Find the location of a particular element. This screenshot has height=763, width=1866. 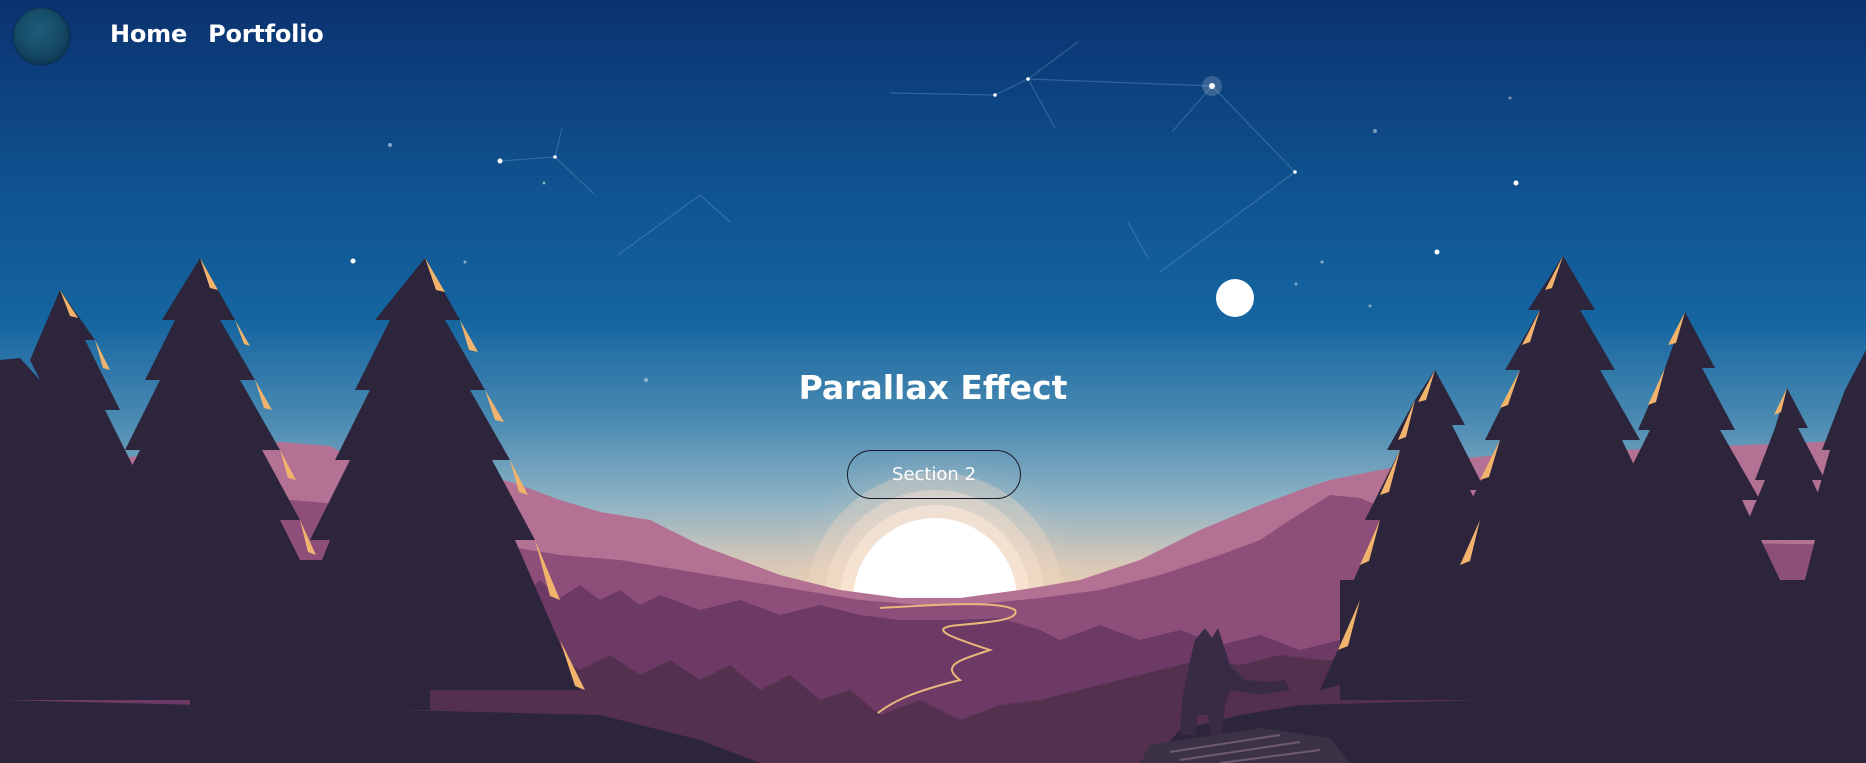

hero-title: Parallax Effect is located at coordinates (933, 387).